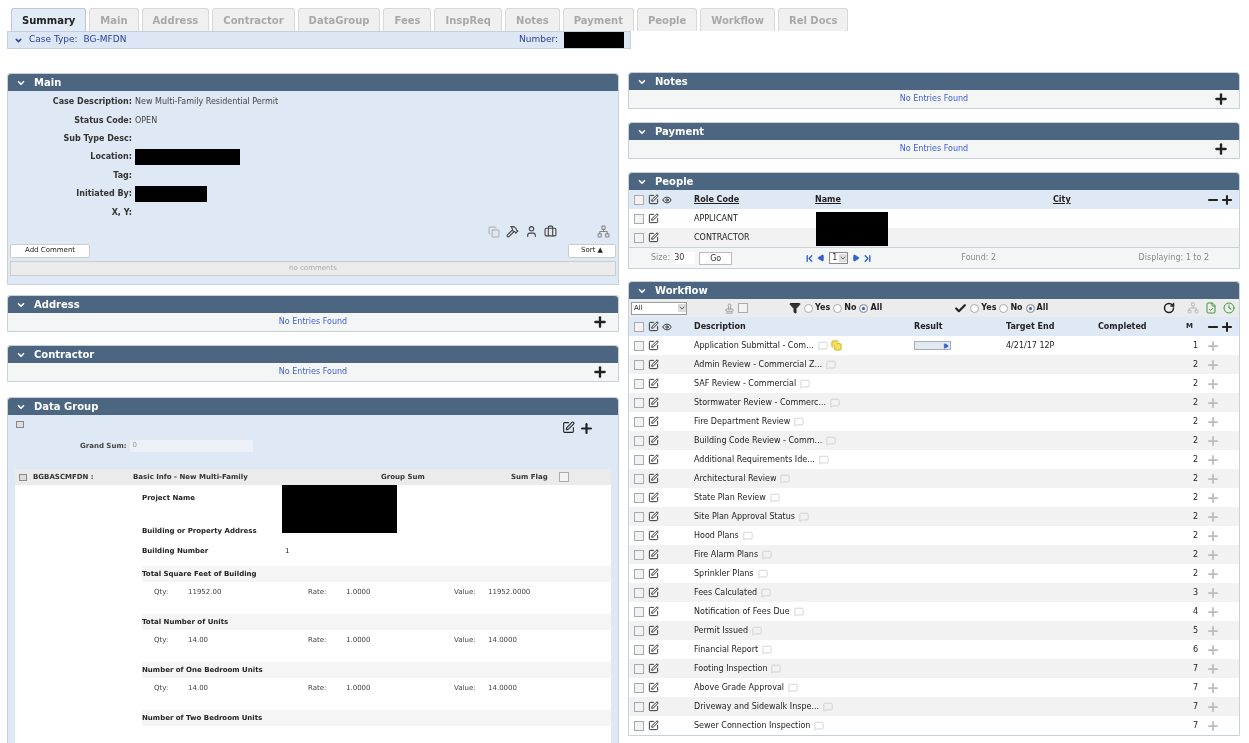 The image size is (1249, 743). Describe the element at coordinates (1169, 308) in the screenshot. I see `refresh-icon` at that location.